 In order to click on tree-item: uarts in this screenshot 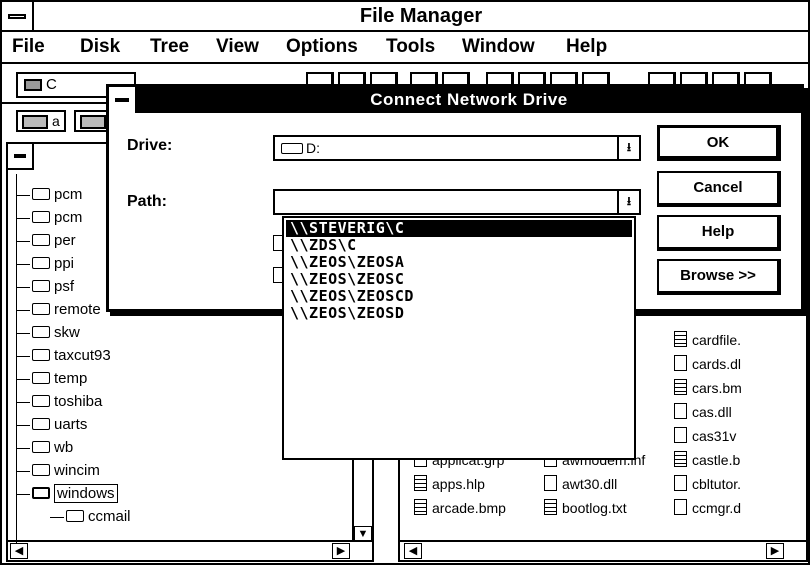, I will do `click(51, 425)`.